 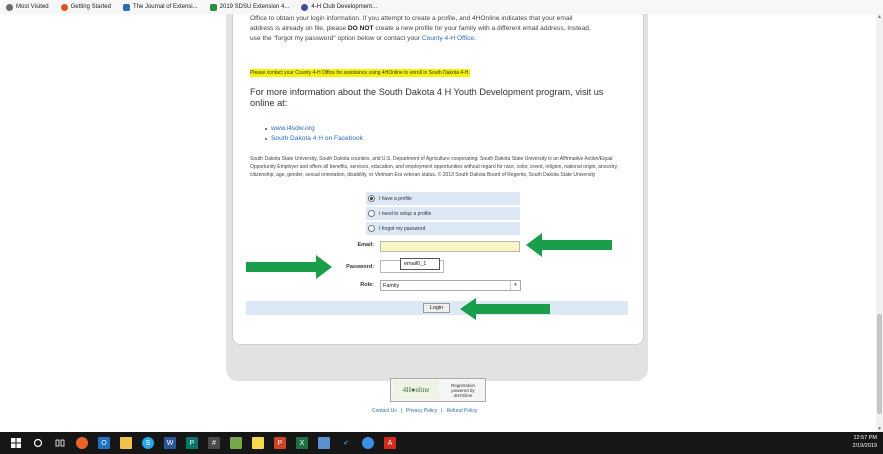 I want to click on clover-icon, so click(x=213, y=7).